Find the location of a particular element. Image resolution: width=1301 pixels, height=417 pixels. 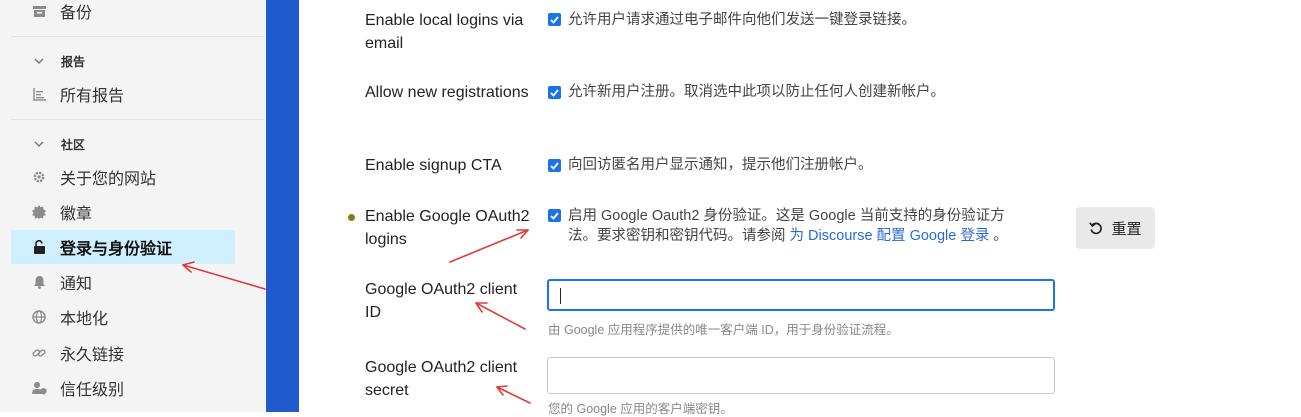

gear-icon is located at coordinates (39, 177).